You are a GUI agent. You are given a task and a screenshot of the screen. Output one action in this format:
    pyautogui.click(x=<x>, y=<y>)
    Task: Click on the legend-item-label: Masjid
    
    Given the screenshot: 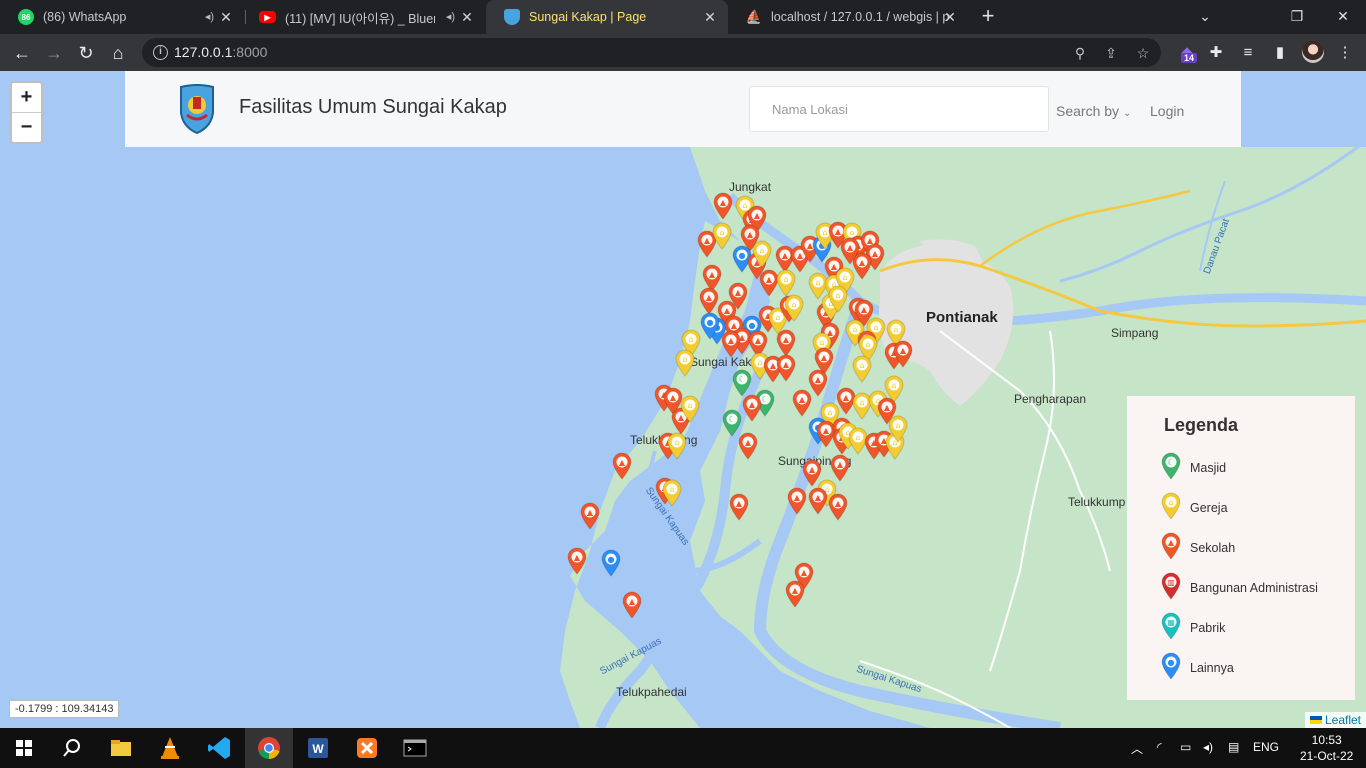 What is the action you would take?
    pyautogui.click(x=1208, y=468)
    